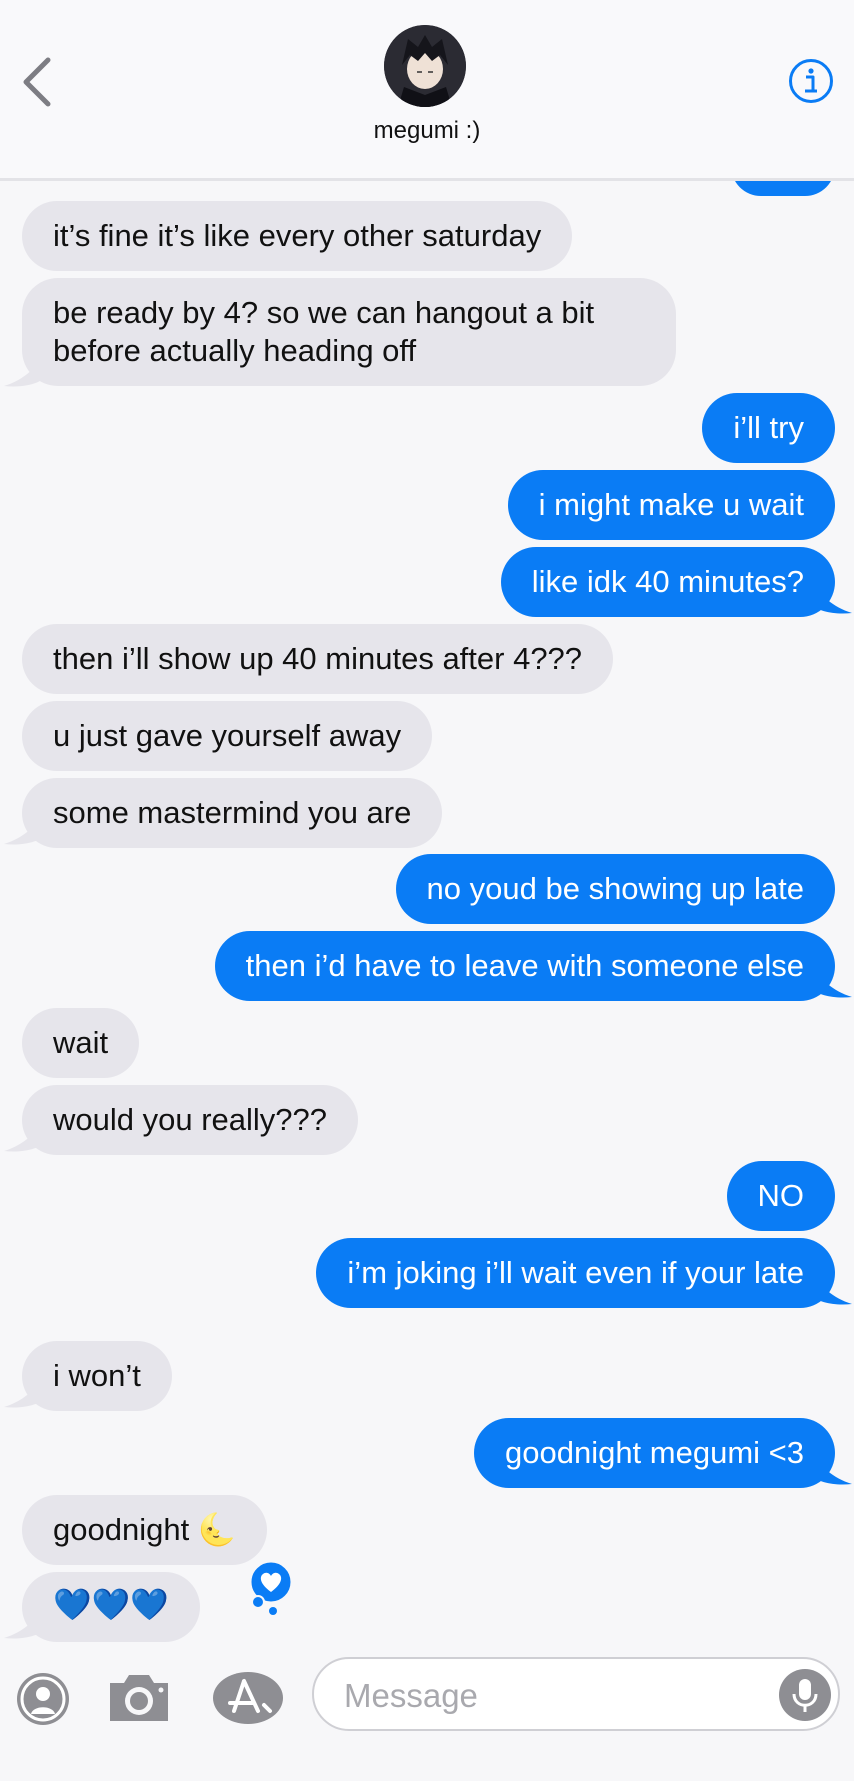  I want to click on avatar, so click(425, 66).